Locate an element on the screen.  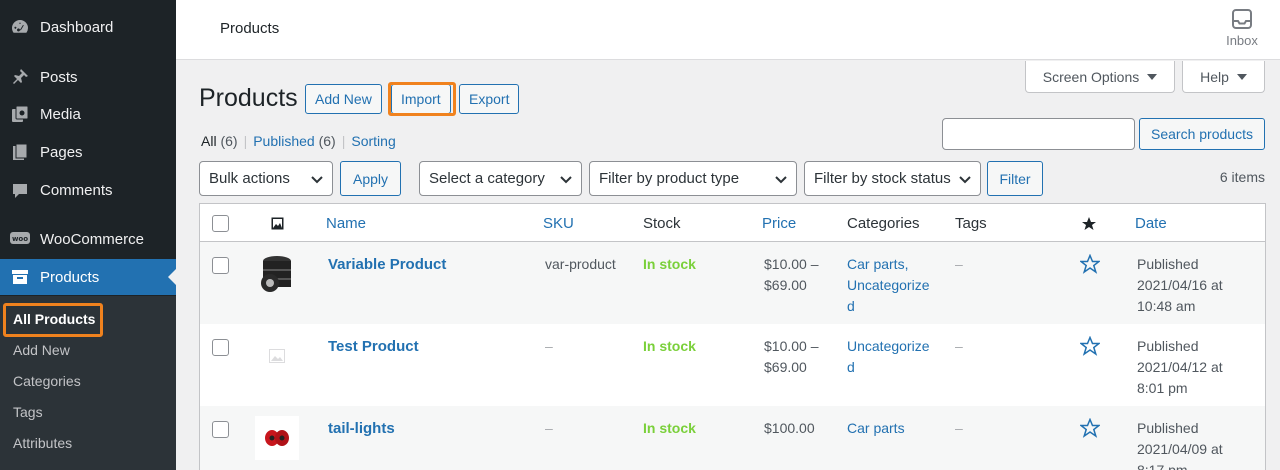
menu-pages-label: Pages is located at coordinates (61, 152).